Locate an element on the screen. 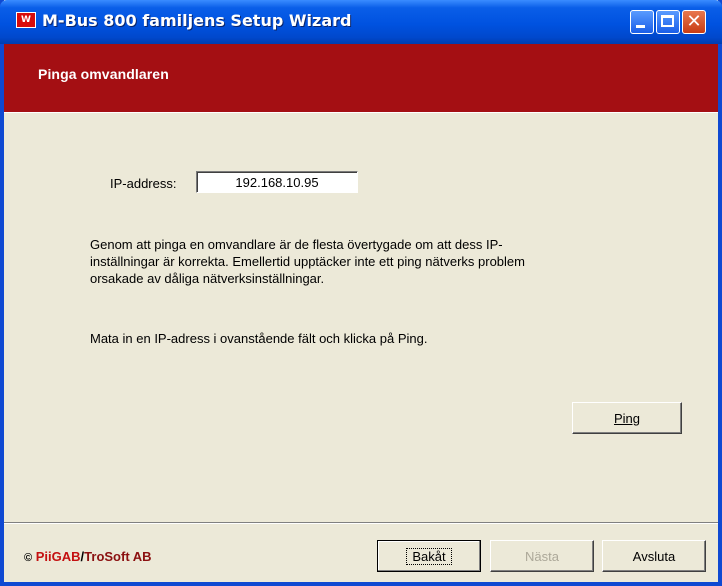 The height and width of the screenshot is (586, 722). maximize-icon is located at coordinates (667, 21).